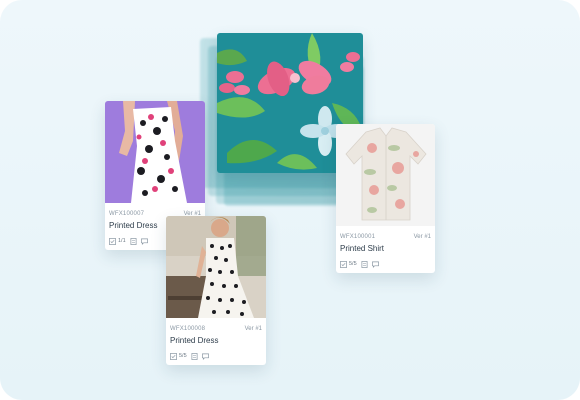 This screenshot has width=580, height=400. I want to click on polka-dress-photo, so click(216, 267).